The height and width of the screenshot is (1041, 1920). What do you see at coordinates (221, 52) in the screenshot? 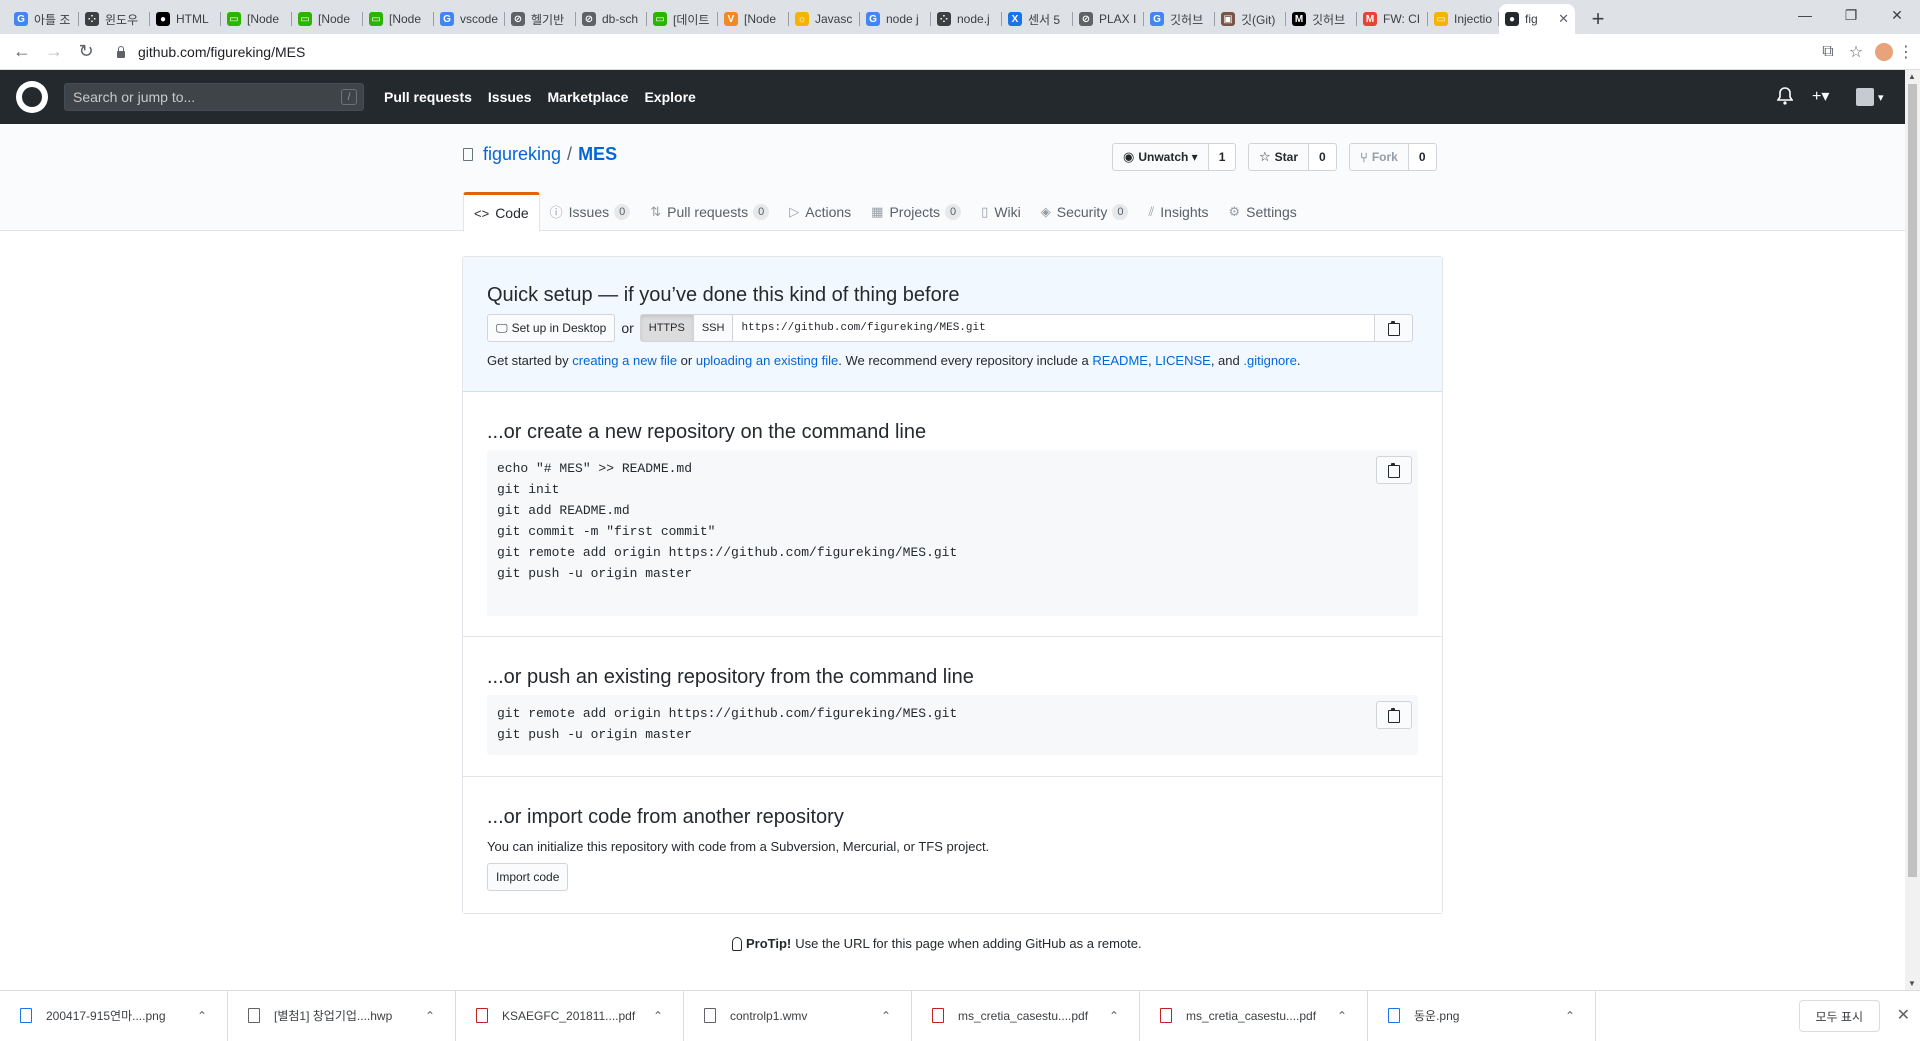
I see `url-text: github.com/figureking/MES` at bounding box center [221, 52].